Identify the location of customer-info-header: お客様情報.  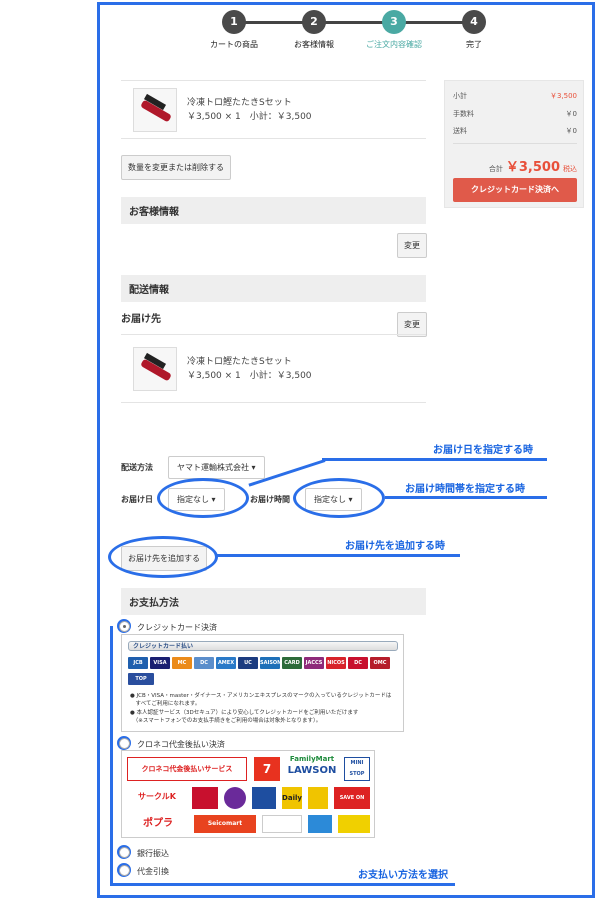
(273, 210).